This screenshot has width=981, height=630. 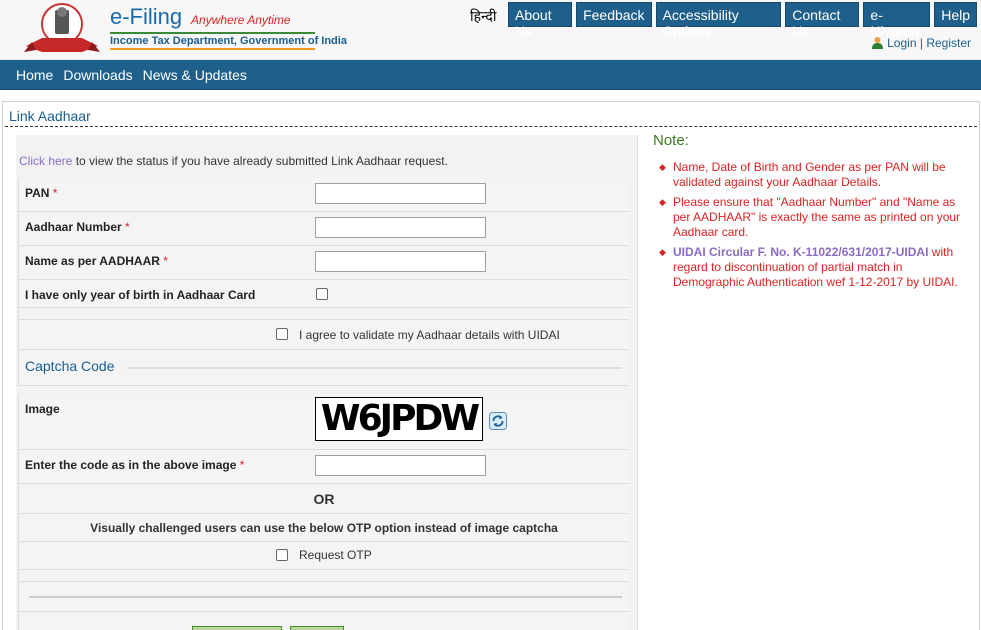 What do you see at coordinates (948, 43) in the screenshot?
I see `register-link: Register` at bounding box center [948, 43].